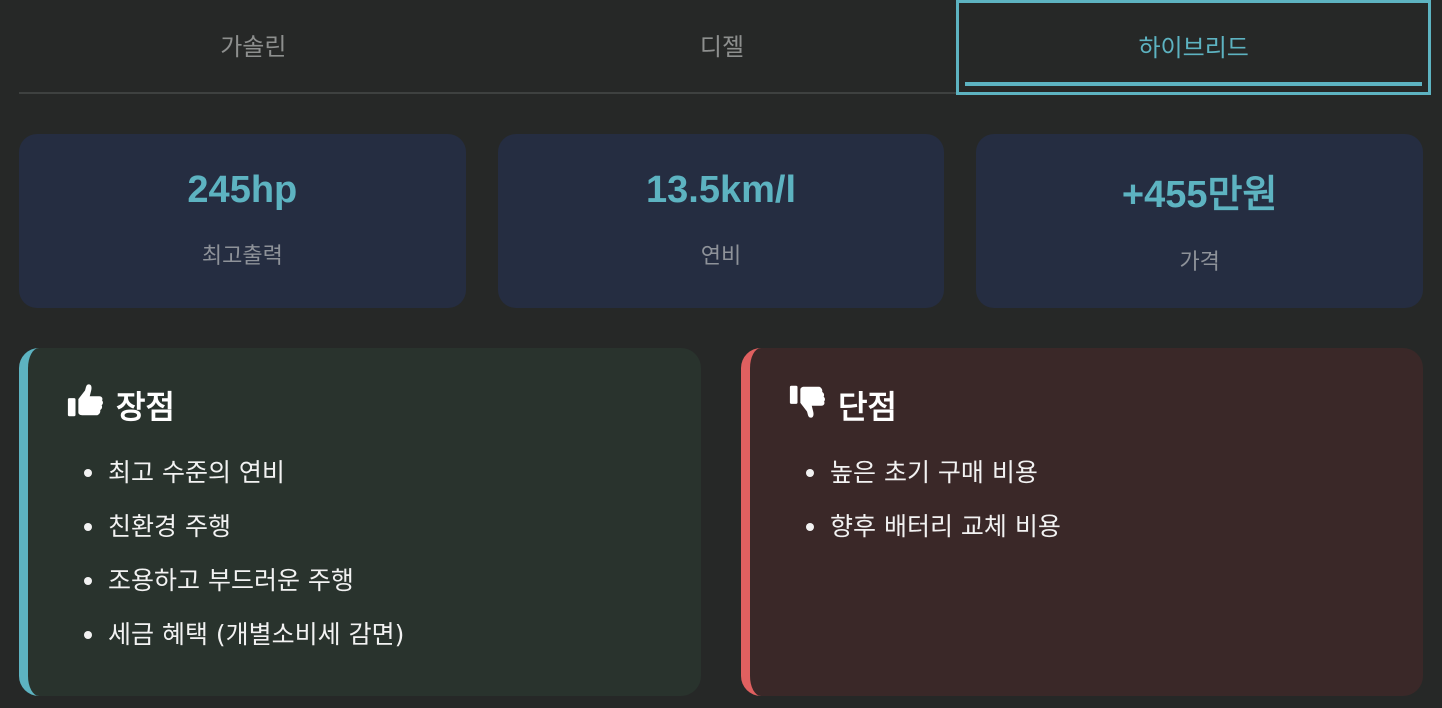 The height and width of the screenshot is (708, 1442). I want to click on tab-gasoline: 가솔린, so click(253, 46).